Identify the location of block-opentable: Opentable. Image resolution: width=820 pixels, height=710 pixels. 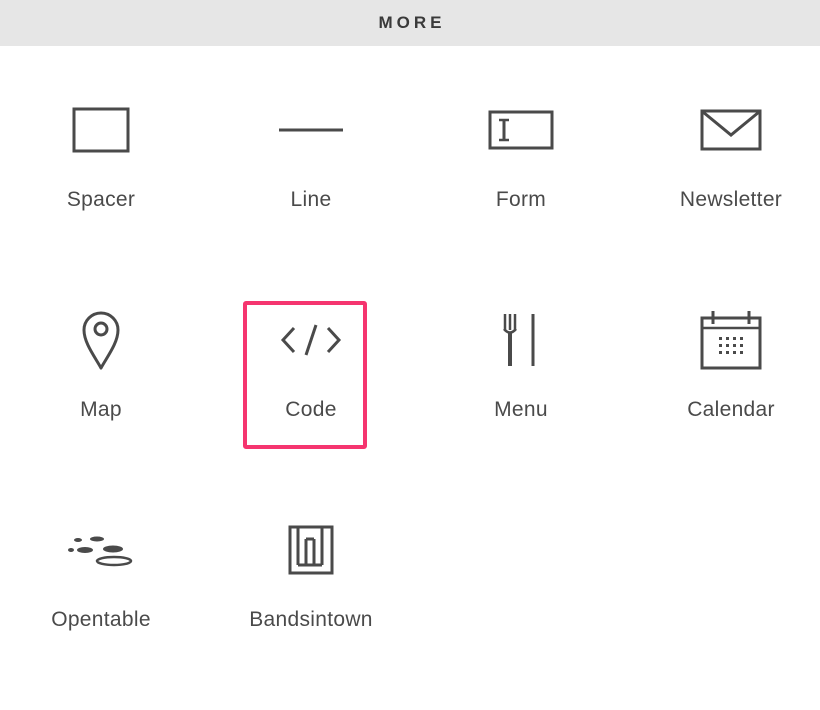
(103, 610).